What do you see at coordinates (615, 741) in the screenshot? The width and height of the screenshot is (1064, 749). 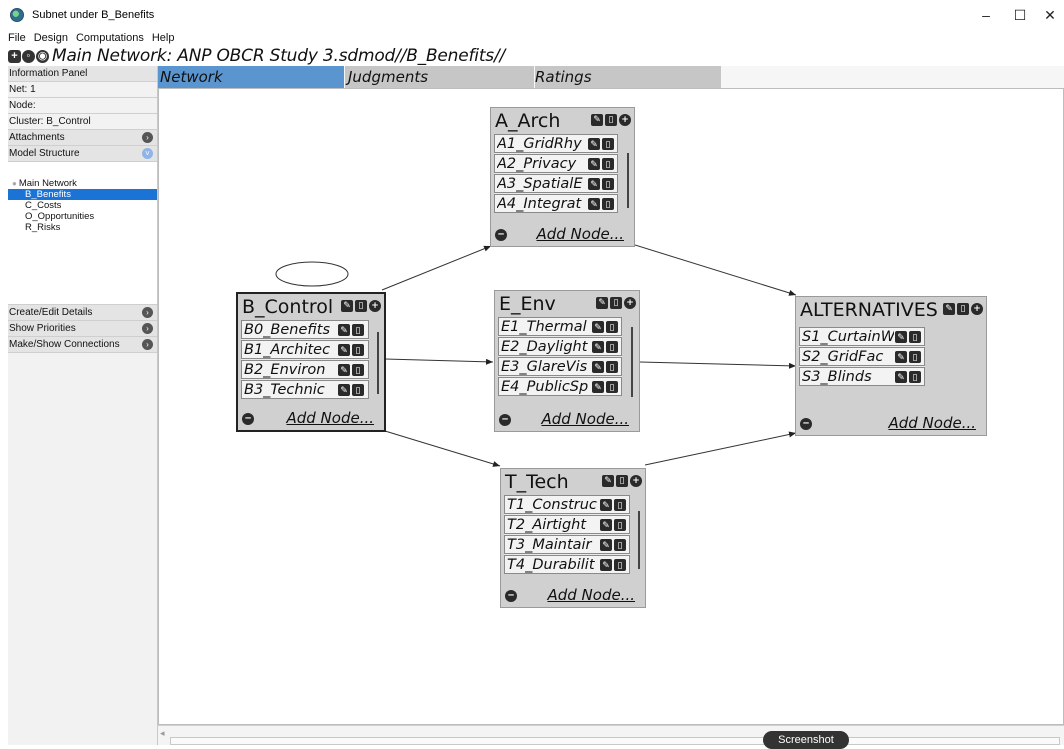 I see `scroll-track` at bounding box center [615, 741].